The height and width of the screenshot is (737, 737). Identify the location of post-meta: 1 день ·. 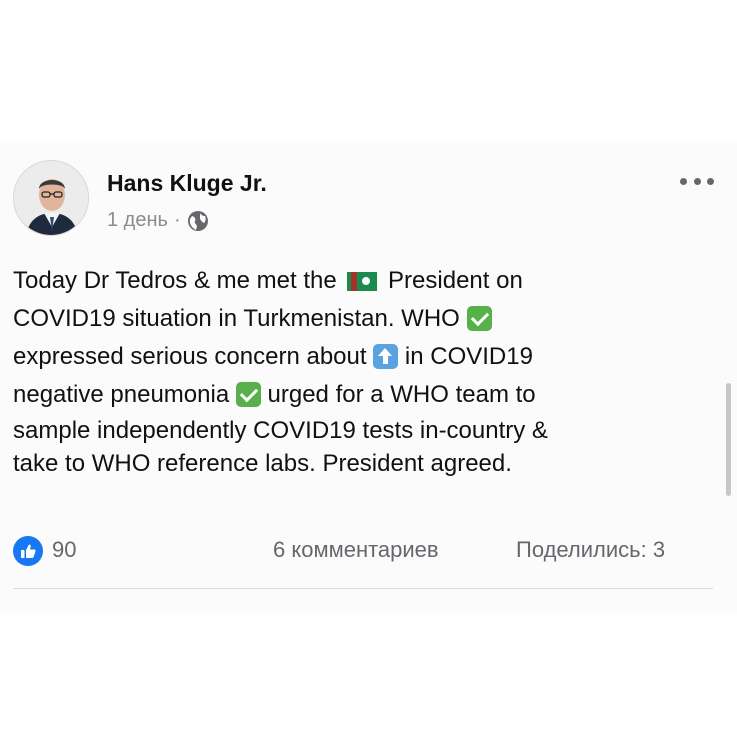
(158, 220).